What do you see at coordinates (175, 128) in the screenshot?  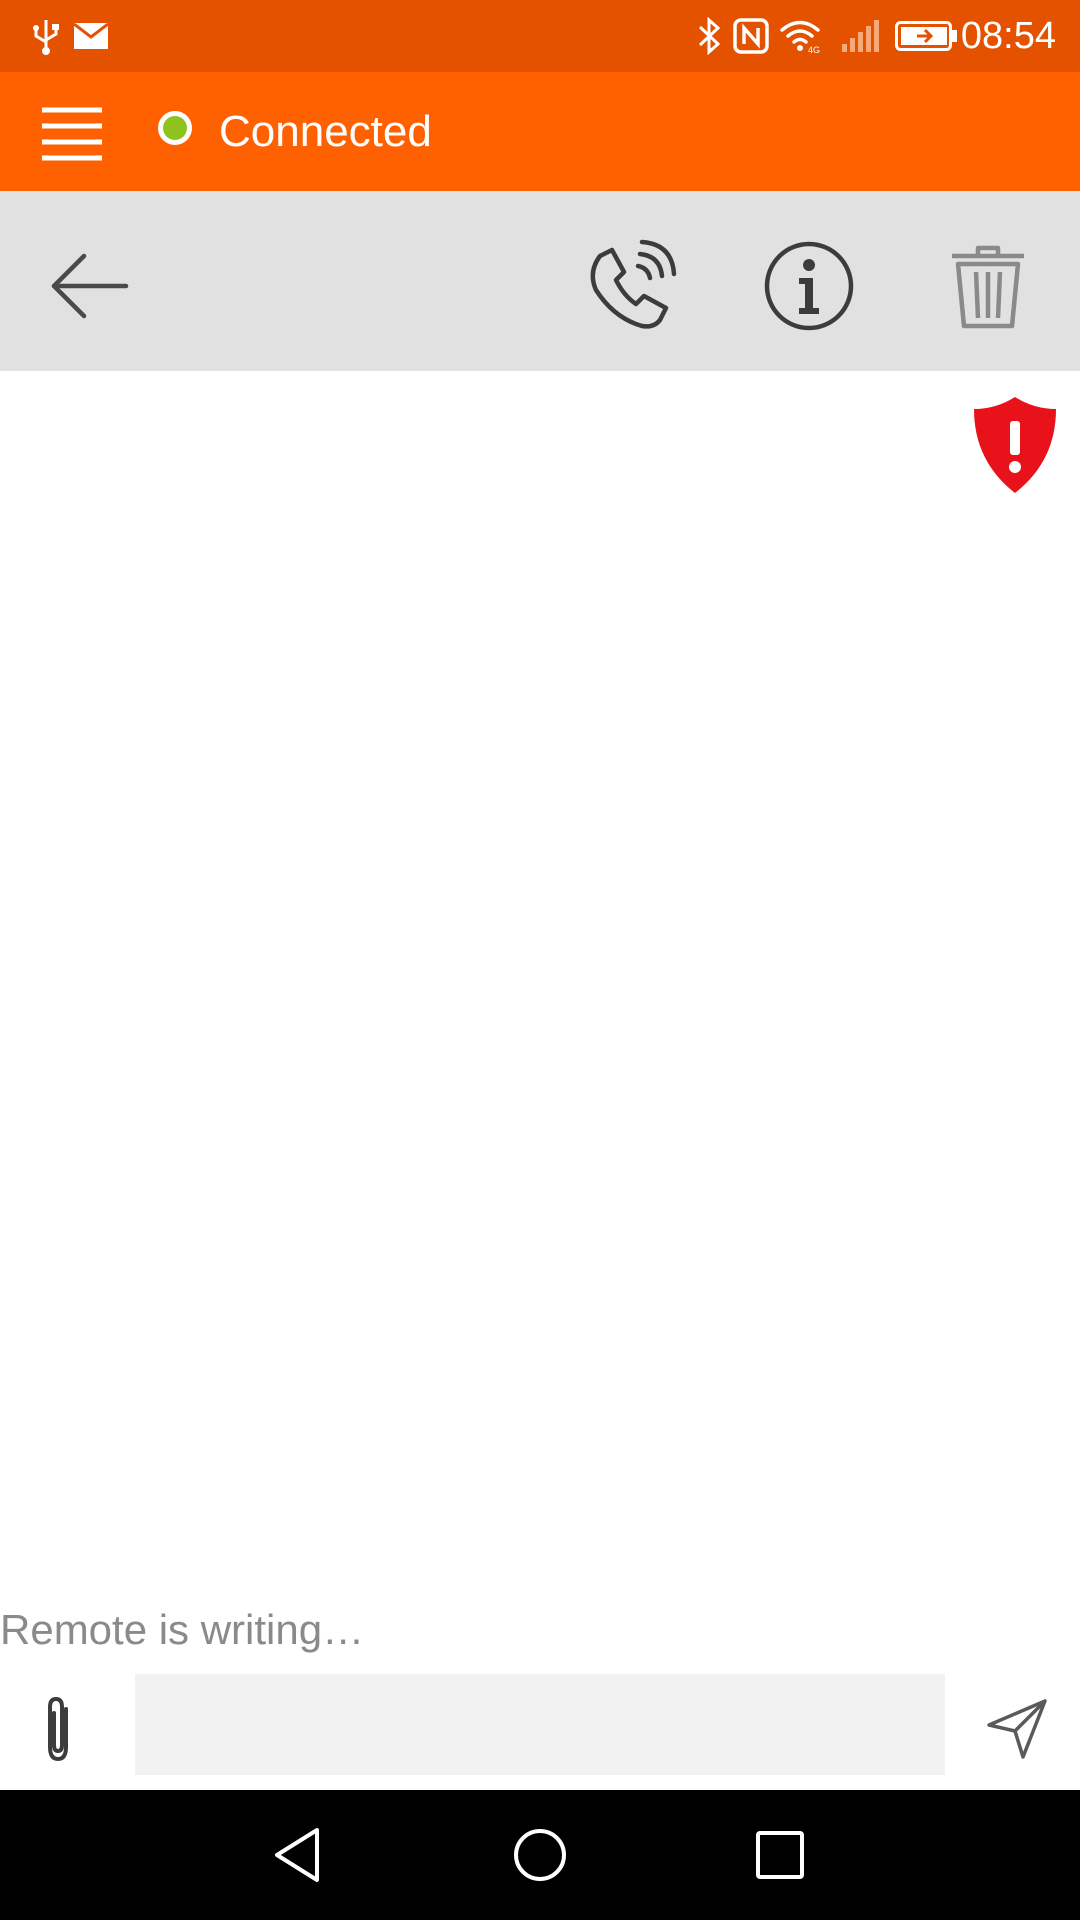 I see `connection-status-dot` at bounding box center [175, 128].